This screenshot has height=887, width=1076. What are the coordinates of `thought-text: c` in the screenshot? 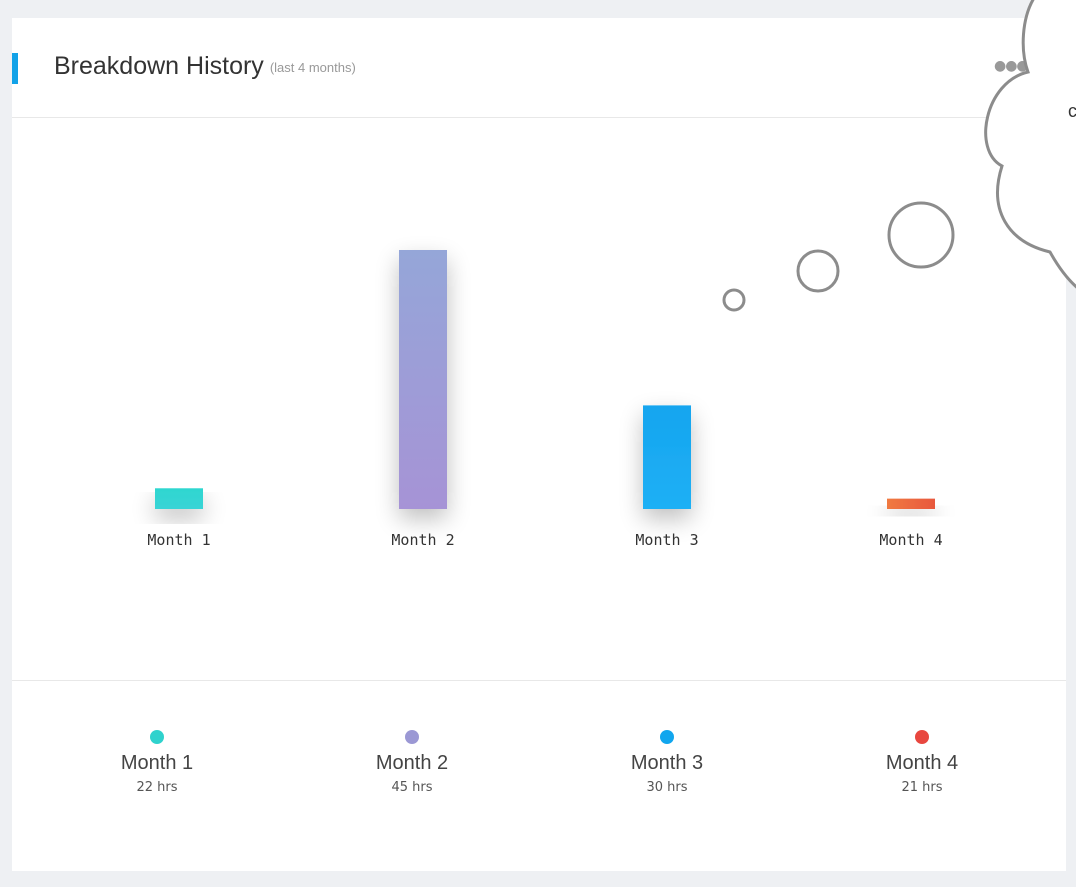 It's located at (1072, 111).